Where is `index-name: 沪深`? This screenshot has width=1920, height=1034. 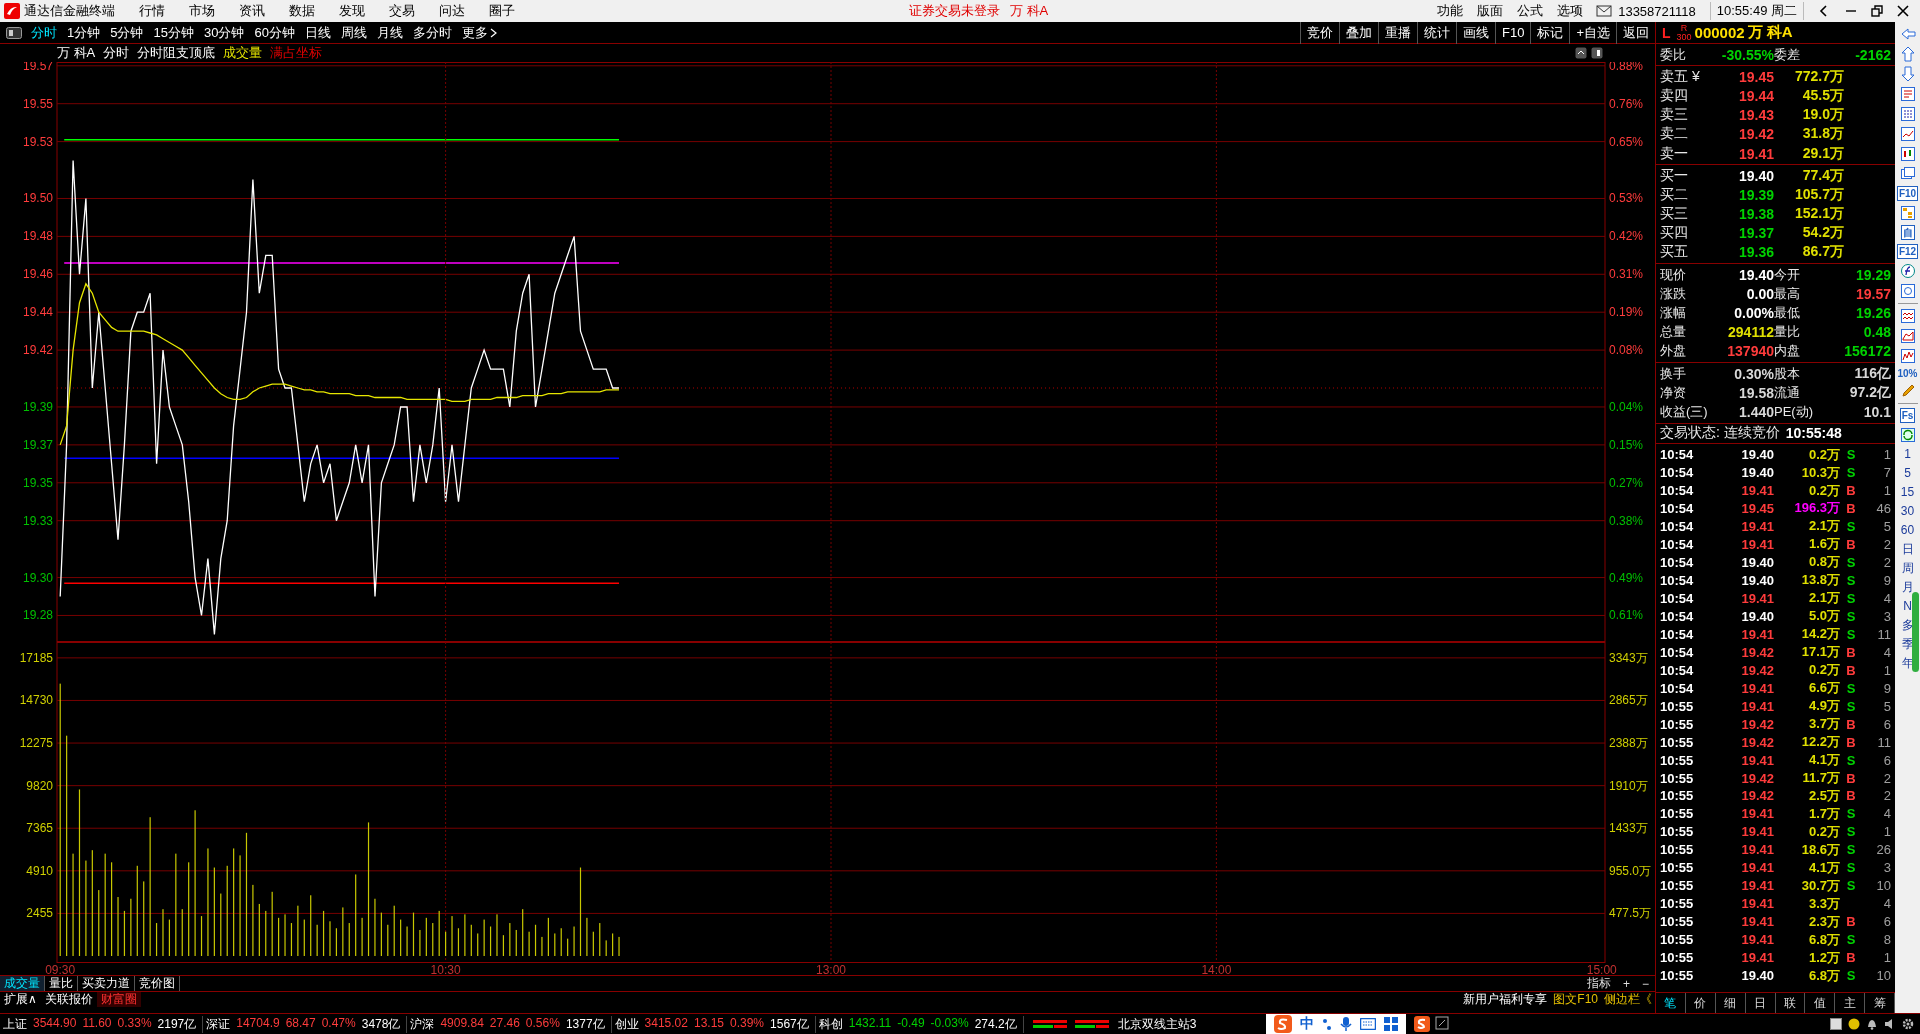 index-name: 沪深 is located at coordinates (422, 1024).